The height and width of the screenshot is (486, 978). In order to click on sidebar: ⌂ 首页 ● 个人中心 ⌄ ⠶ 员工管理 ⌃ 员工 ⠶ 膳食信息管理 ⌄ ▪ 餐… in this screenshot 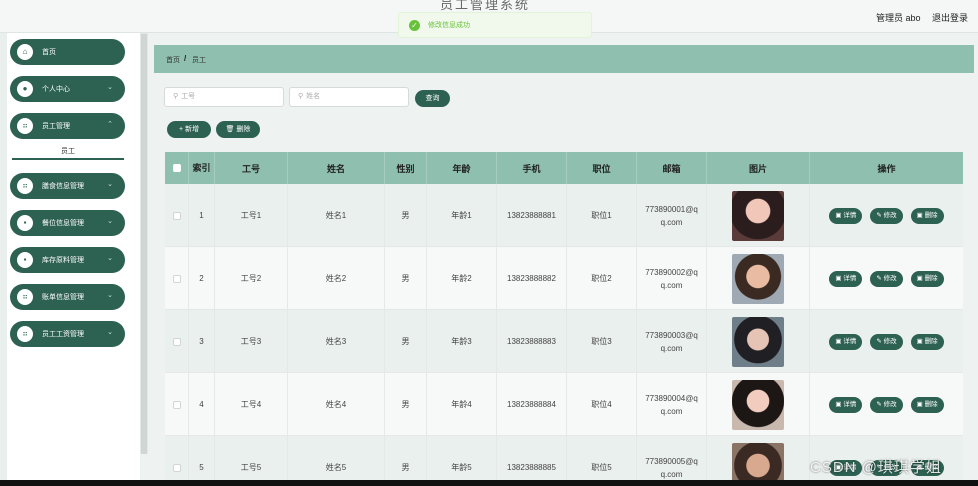, I will do `click(70, 259)`.